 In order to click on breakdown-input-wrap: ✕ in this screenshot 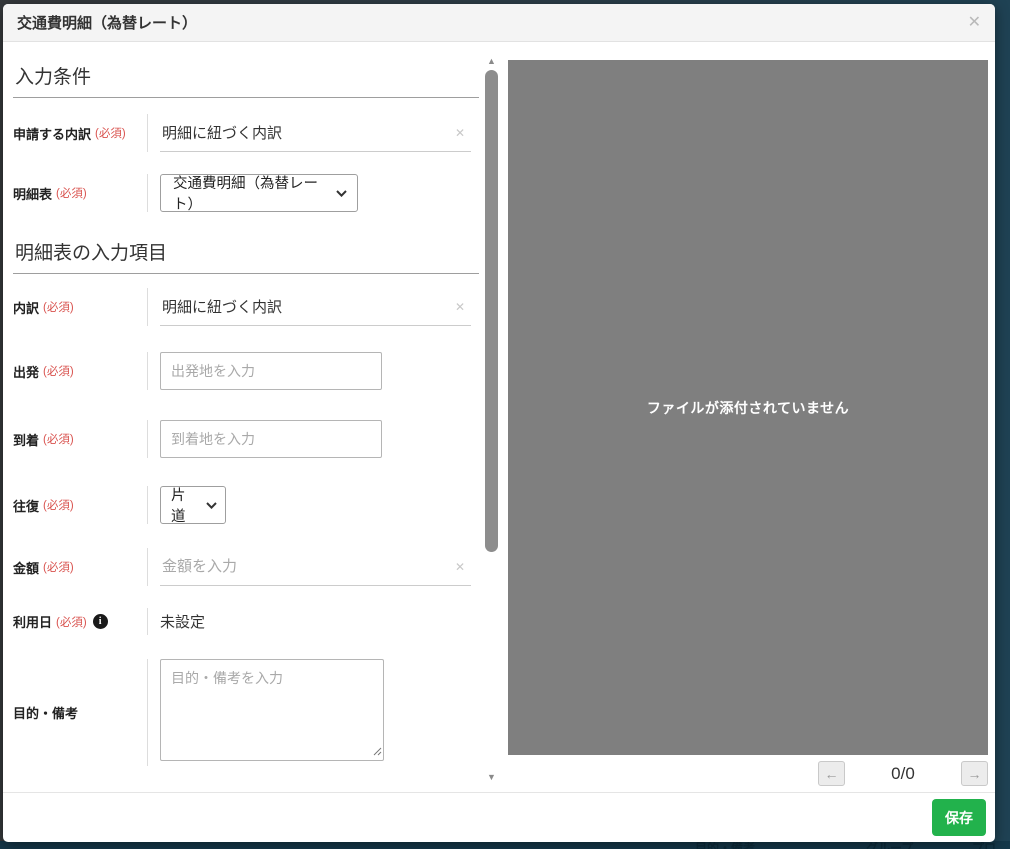, I will do `click(315, 307)`.